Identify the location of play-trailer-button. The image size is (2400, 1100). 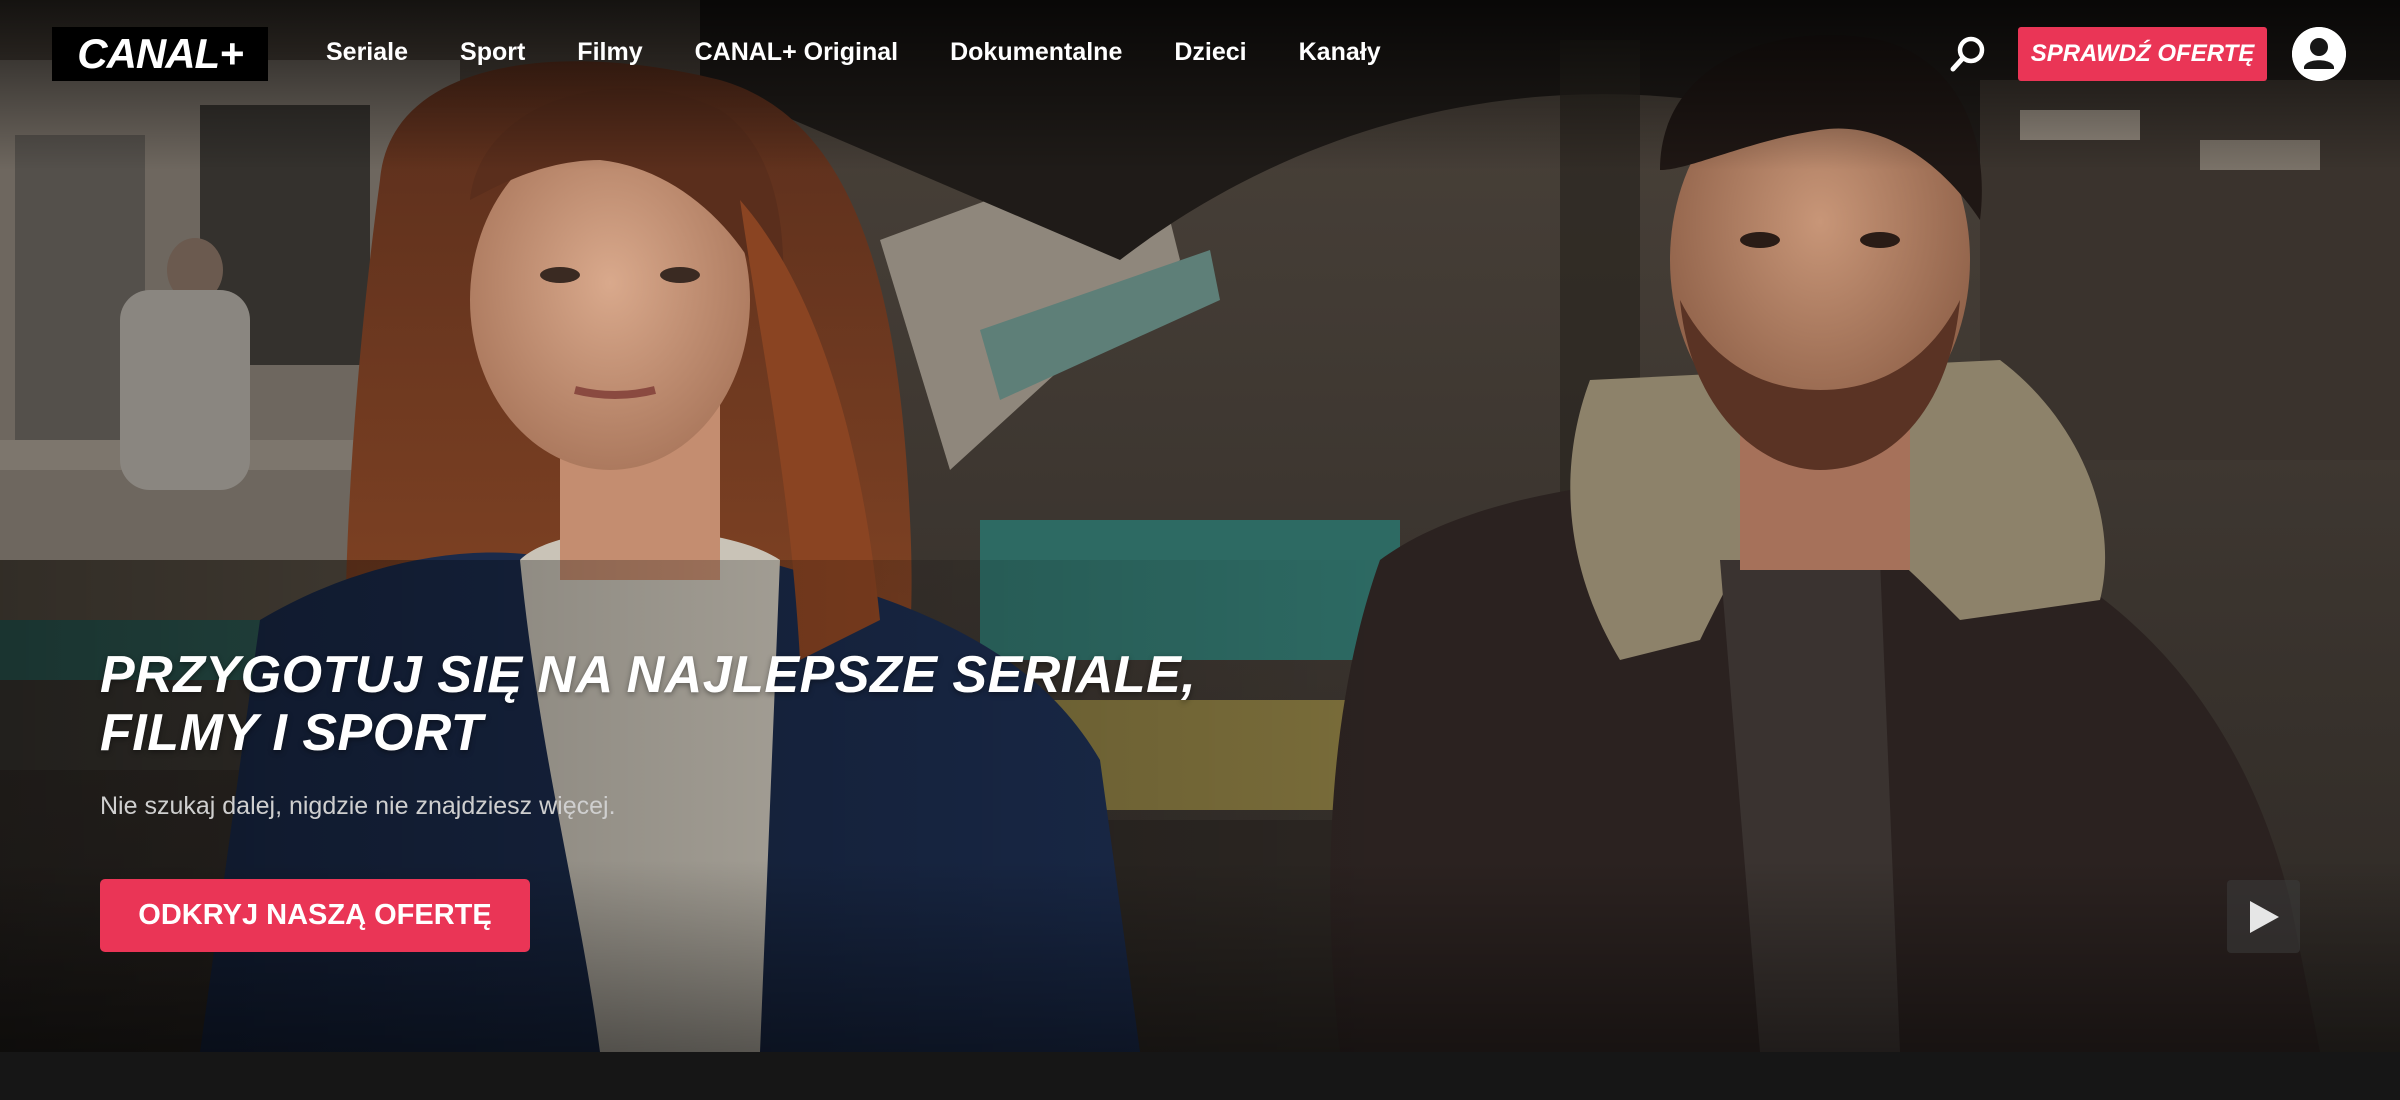
(2263, 916).